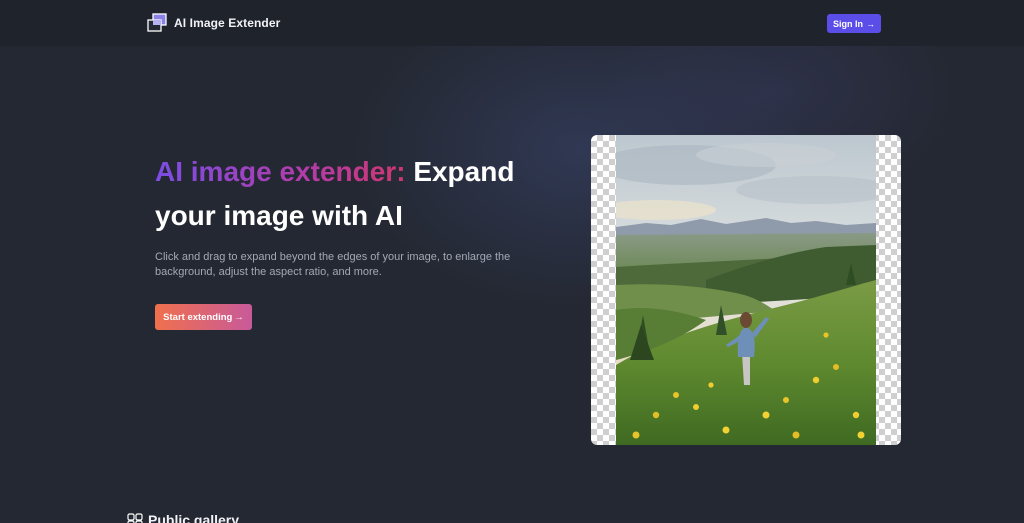  I want to click on start-extending-button: Start extending →, so click(203, 317).